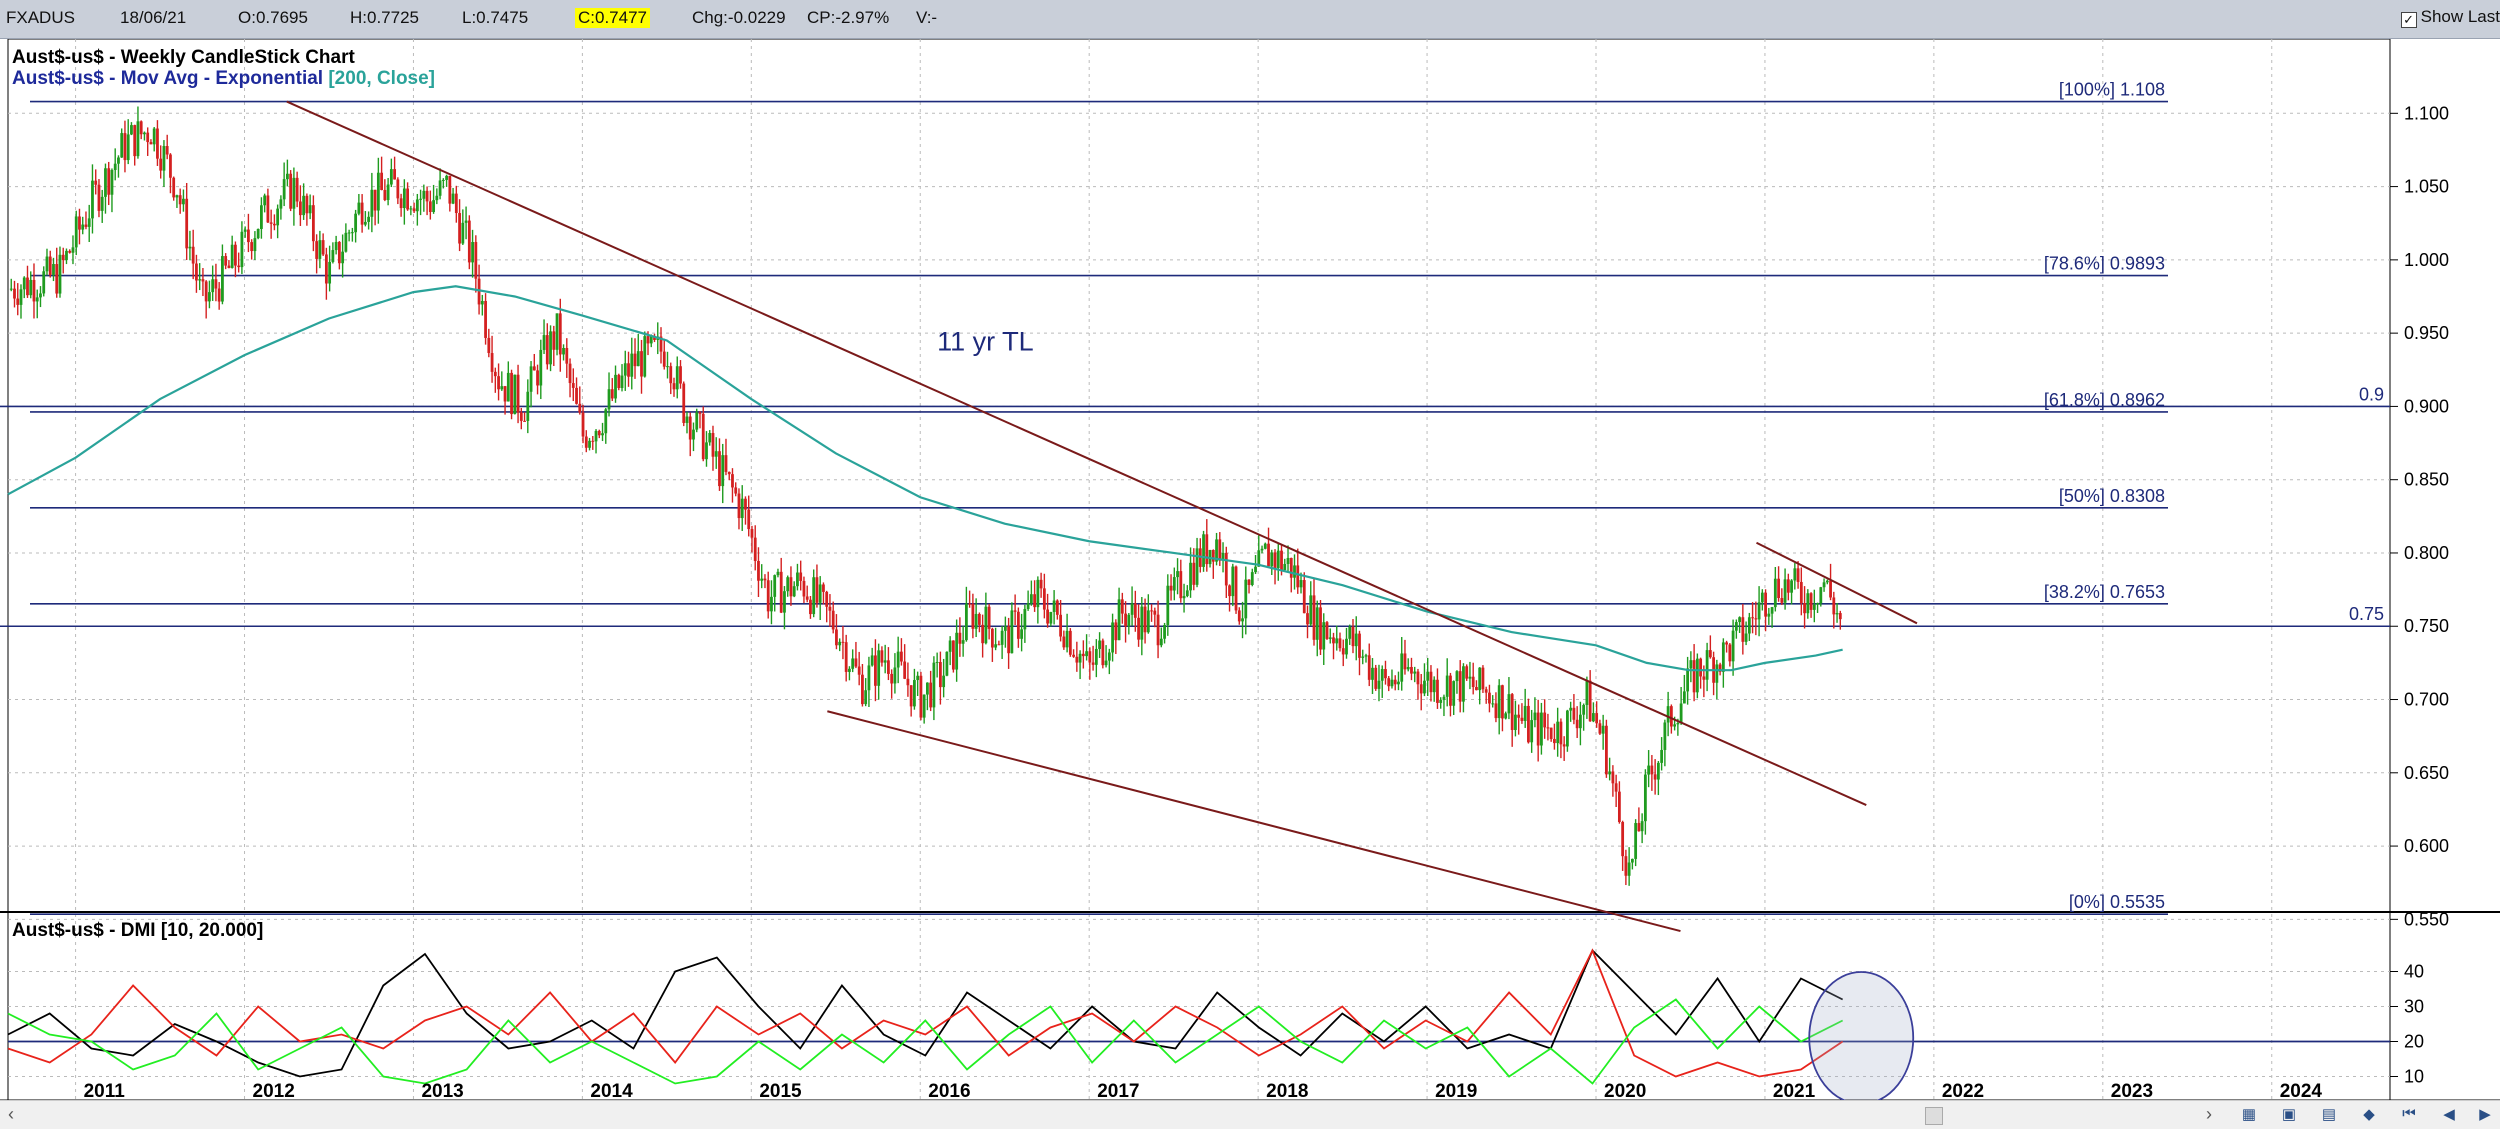  Describe the element at coordinates (739, 17) in the screenshot. I see `change-label: Chg:-0.0229` at that location.